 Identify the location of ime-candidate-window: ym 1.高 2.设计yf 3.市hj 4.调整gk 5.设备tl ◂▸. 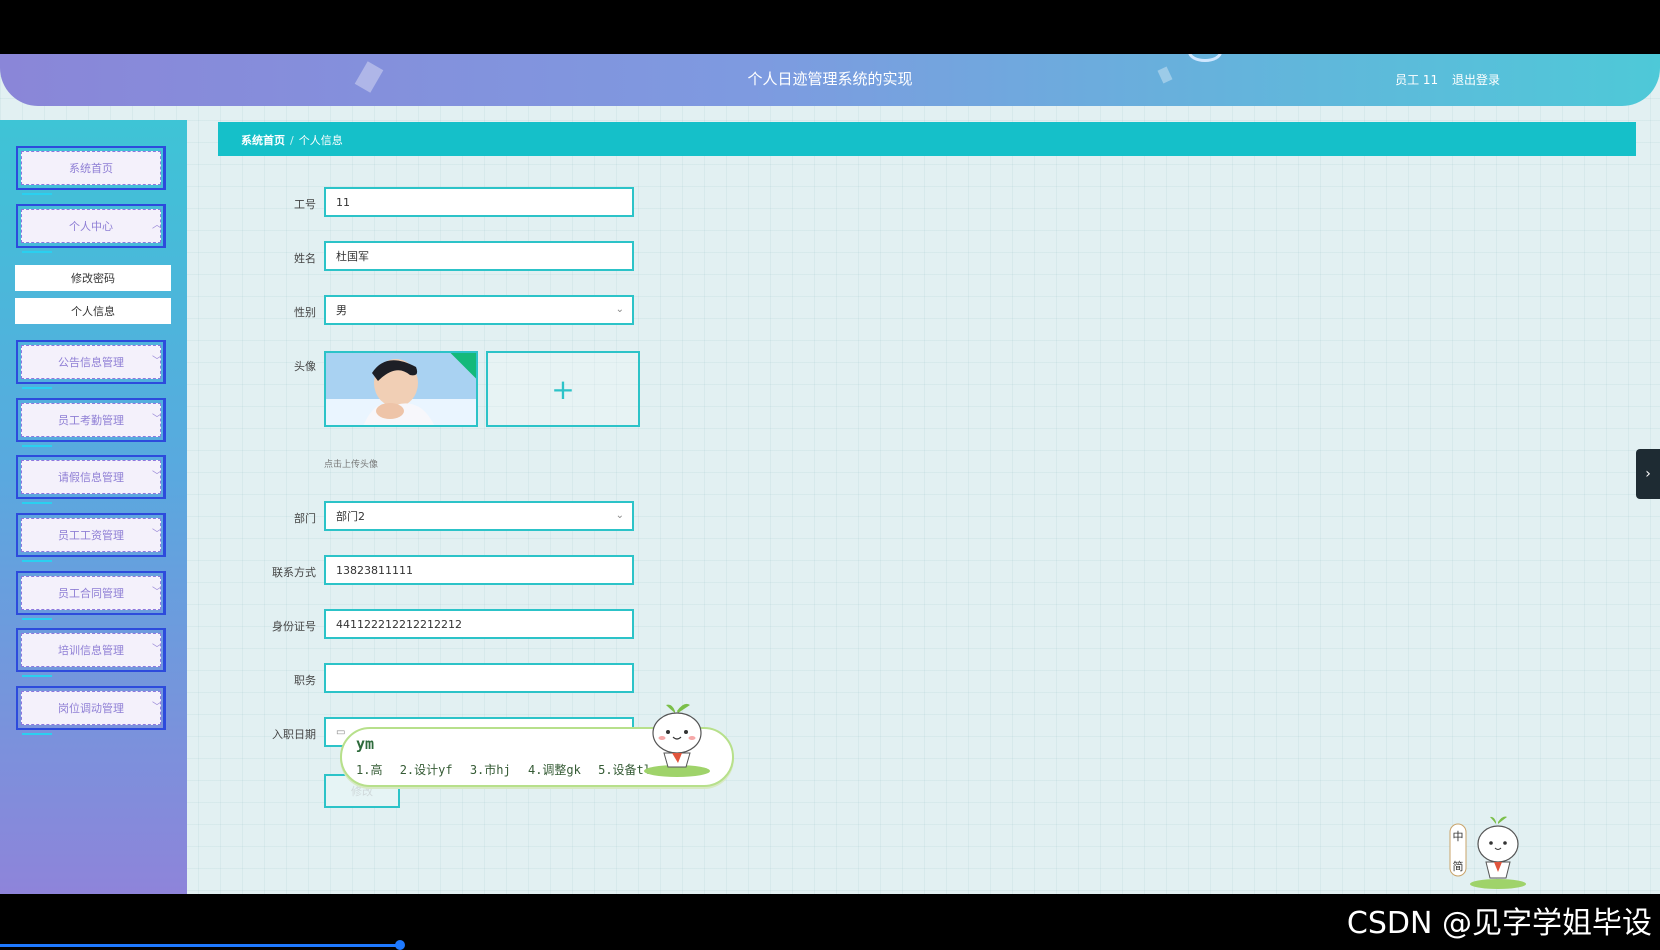
(537, 745).